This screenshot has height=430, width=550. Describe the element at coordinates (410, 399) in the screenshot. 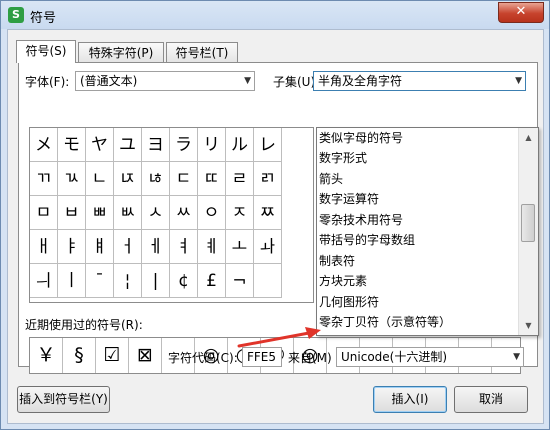

I see `insert-button: 插入(I)` at that location.